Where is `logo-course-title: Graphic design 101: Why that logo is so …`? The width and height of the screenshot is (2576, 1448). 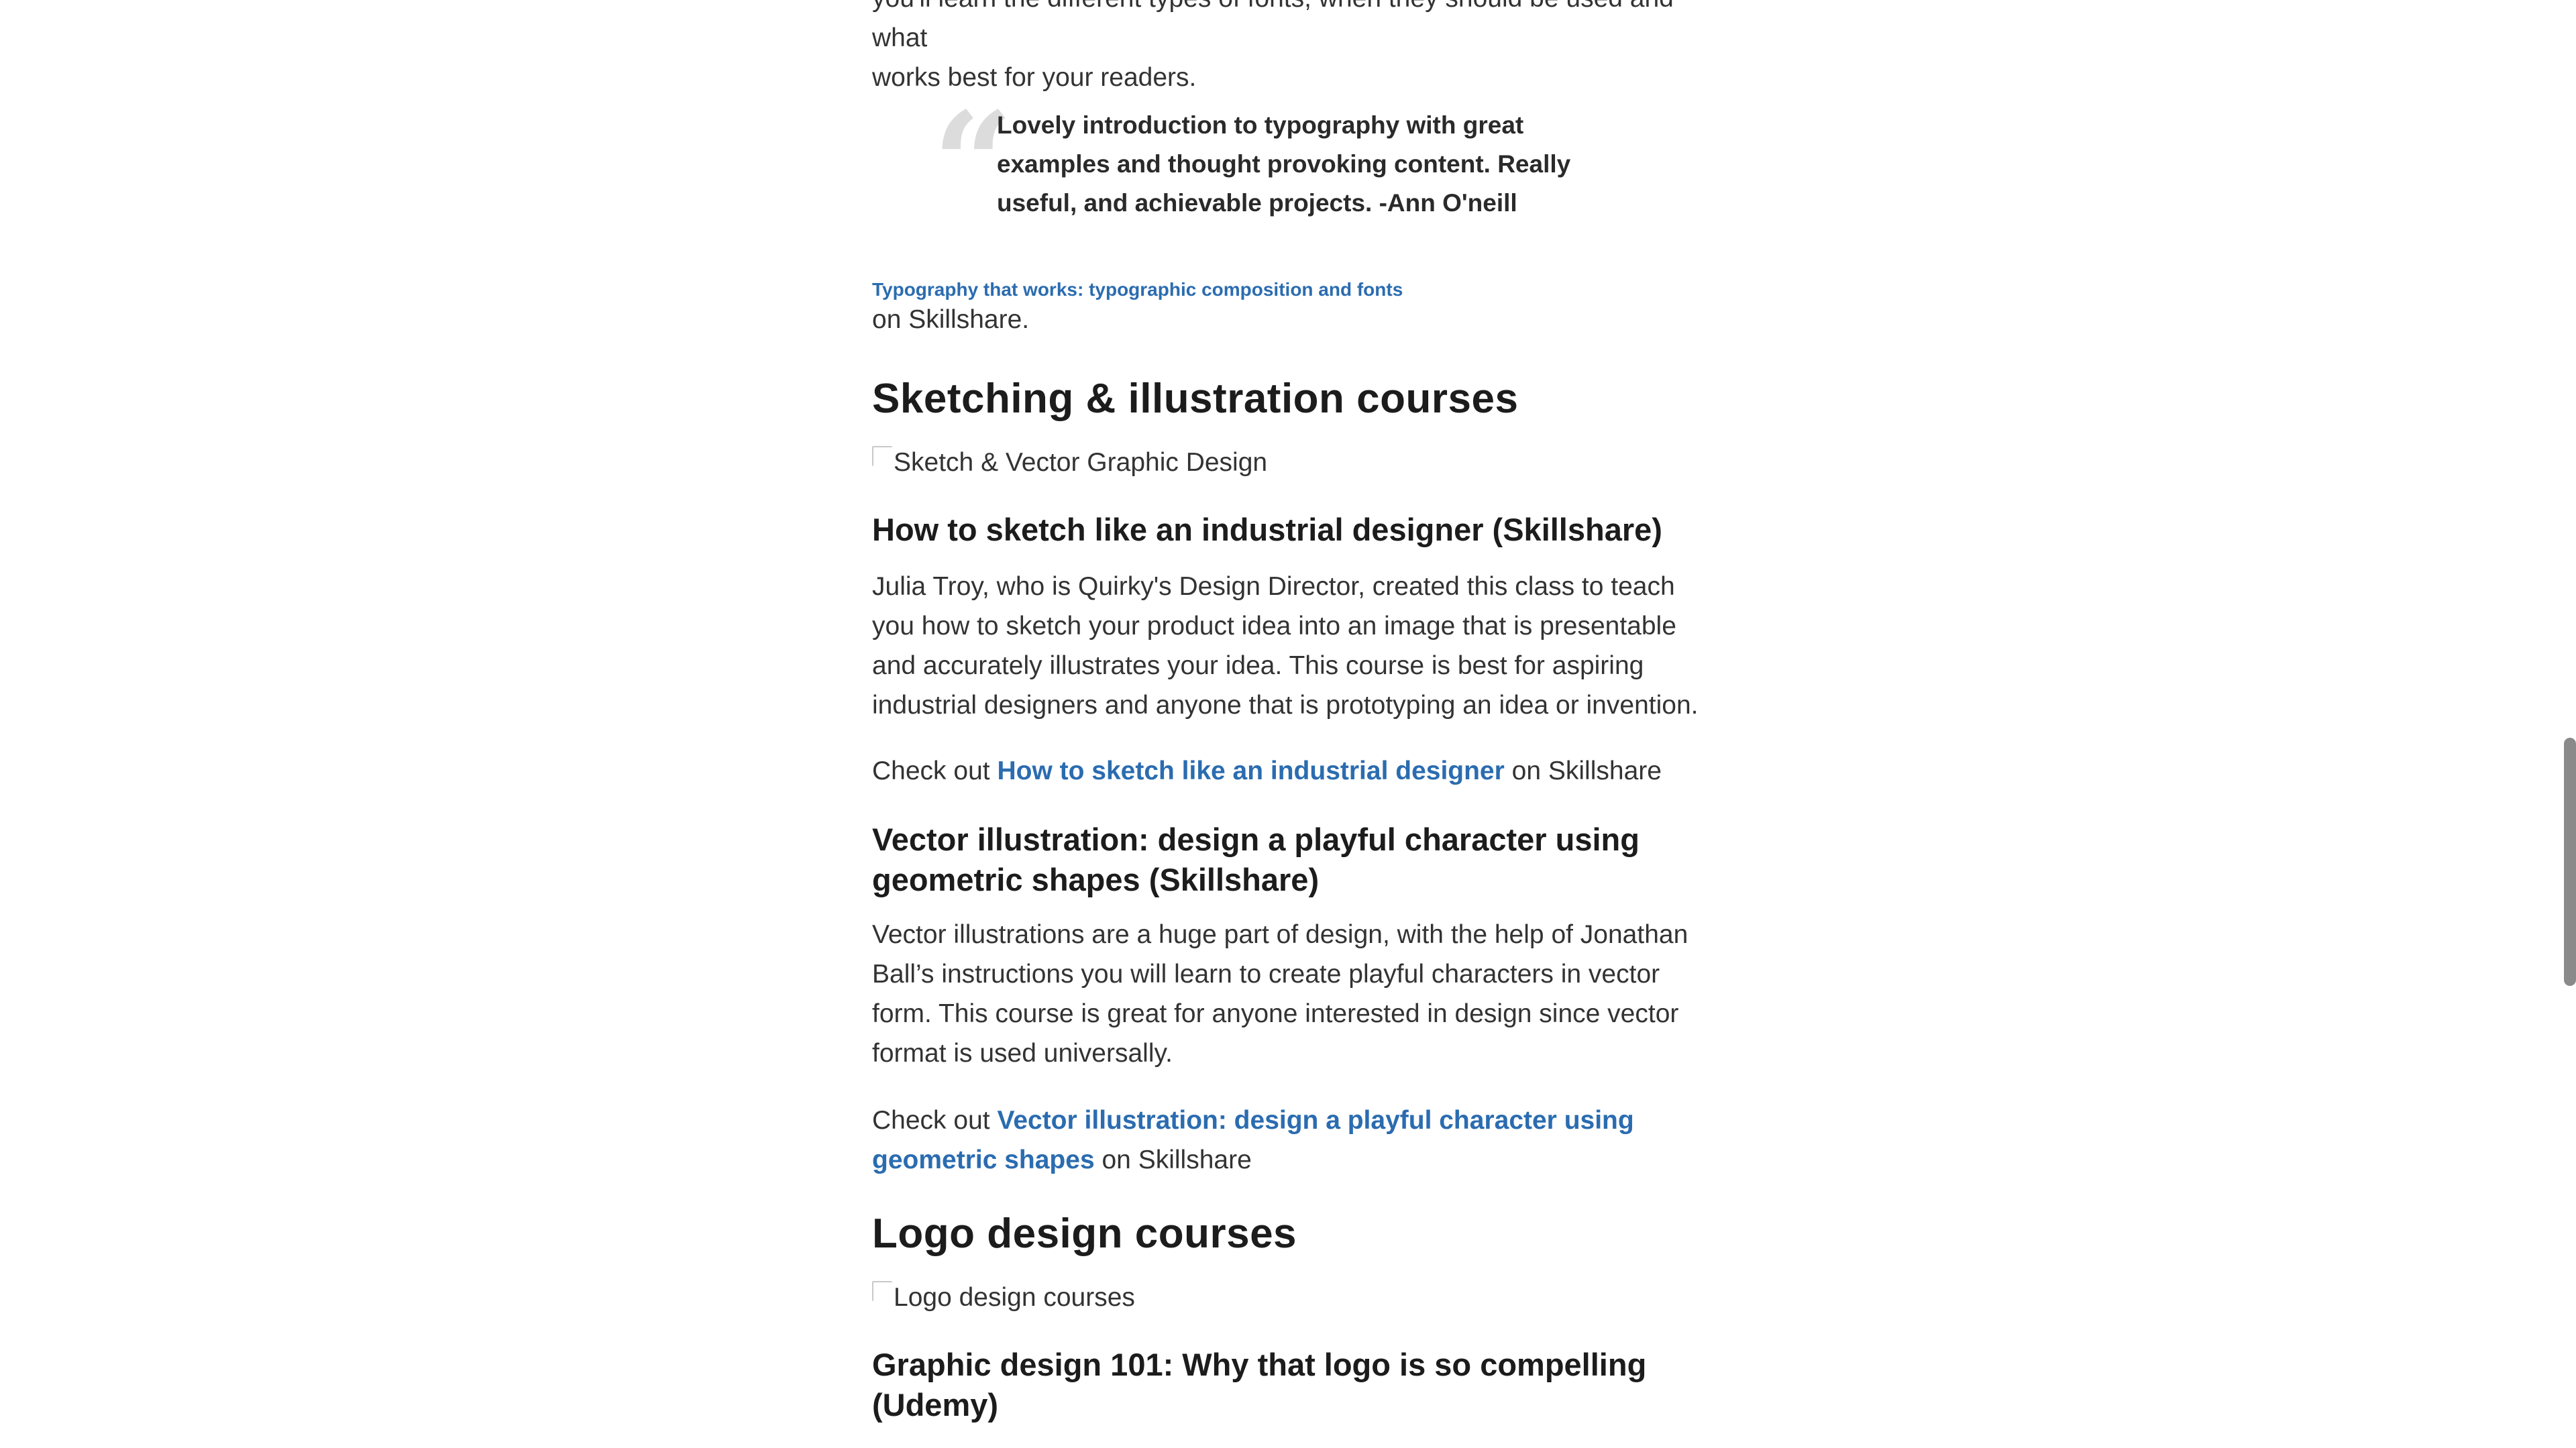
logo-course-title: Graphic design 101: Why that logo is so … is located at coordinates (1259, 1385).